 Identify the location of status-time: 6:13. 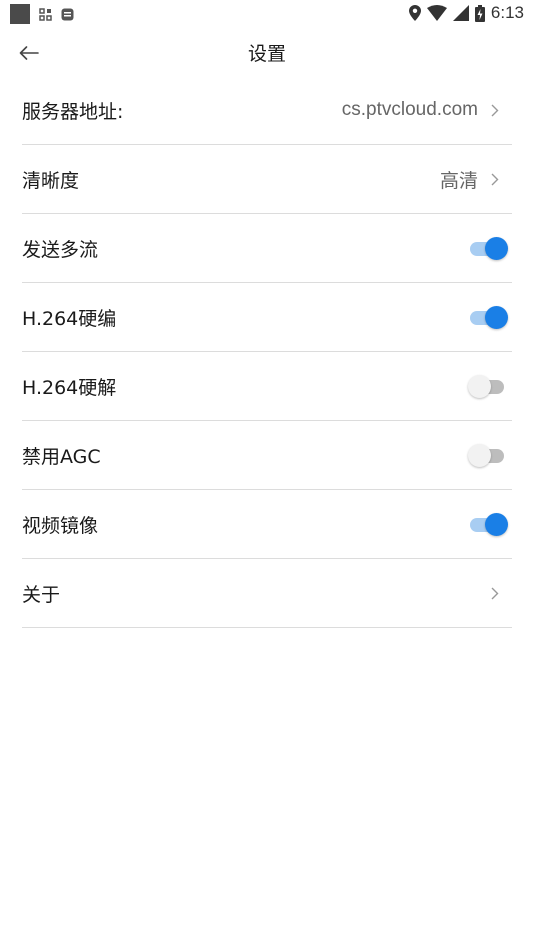
(507, 12).